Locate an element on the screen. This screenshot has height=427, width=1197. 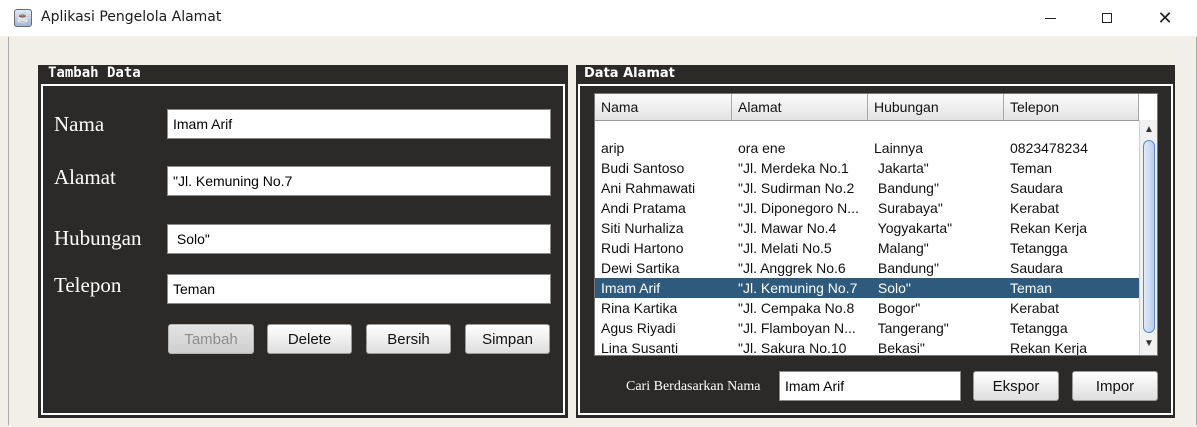
ekspor-button: Ekspor is located at coordinates (1016, 386).